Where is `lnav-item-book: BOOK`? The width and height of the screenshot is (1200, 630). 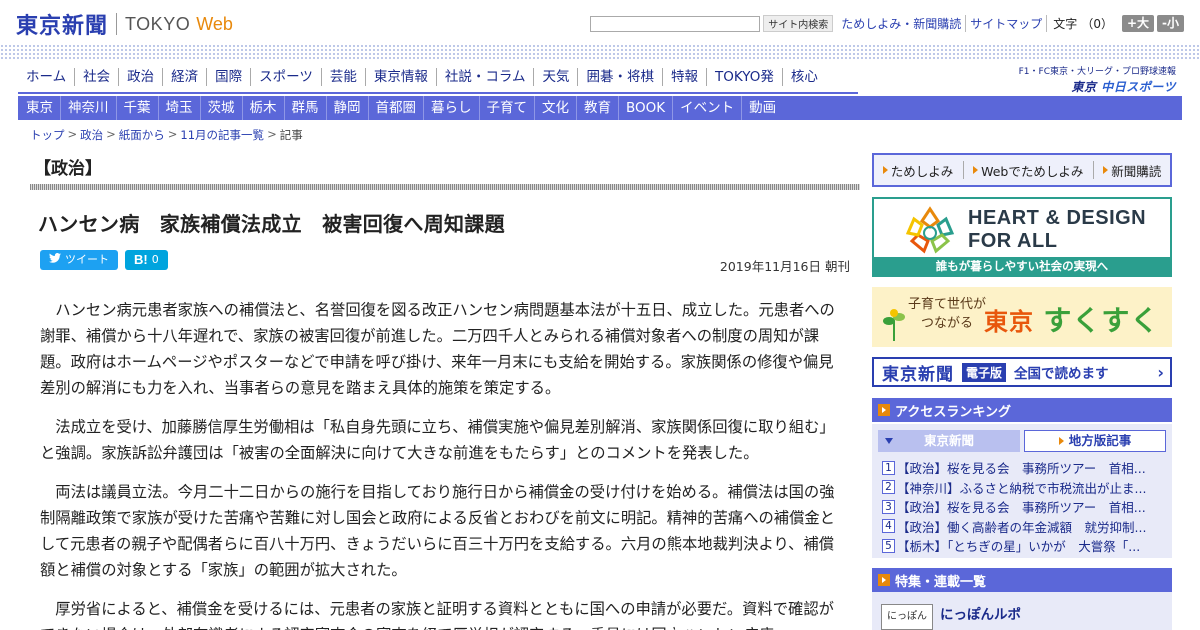 lnav-item-book: BOOK is located at coordinates (645, 108).